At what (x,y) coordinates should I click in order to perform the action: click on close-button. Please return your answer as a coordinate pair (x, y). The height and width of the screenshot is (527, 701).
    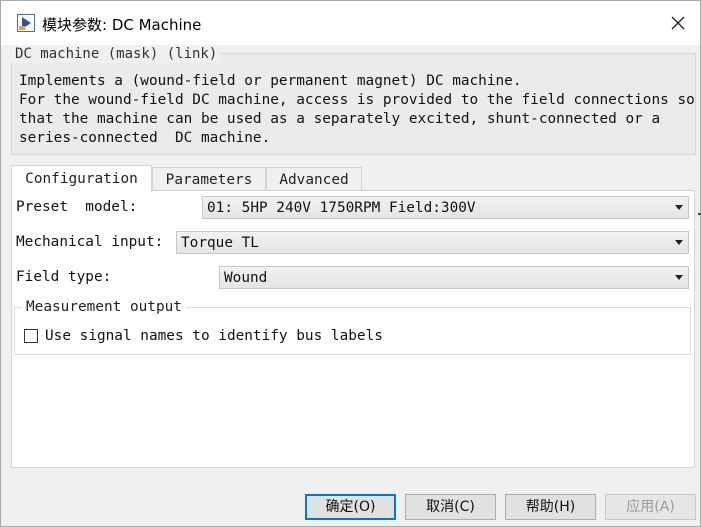
    Looking at the image, I should click on (678, 24).